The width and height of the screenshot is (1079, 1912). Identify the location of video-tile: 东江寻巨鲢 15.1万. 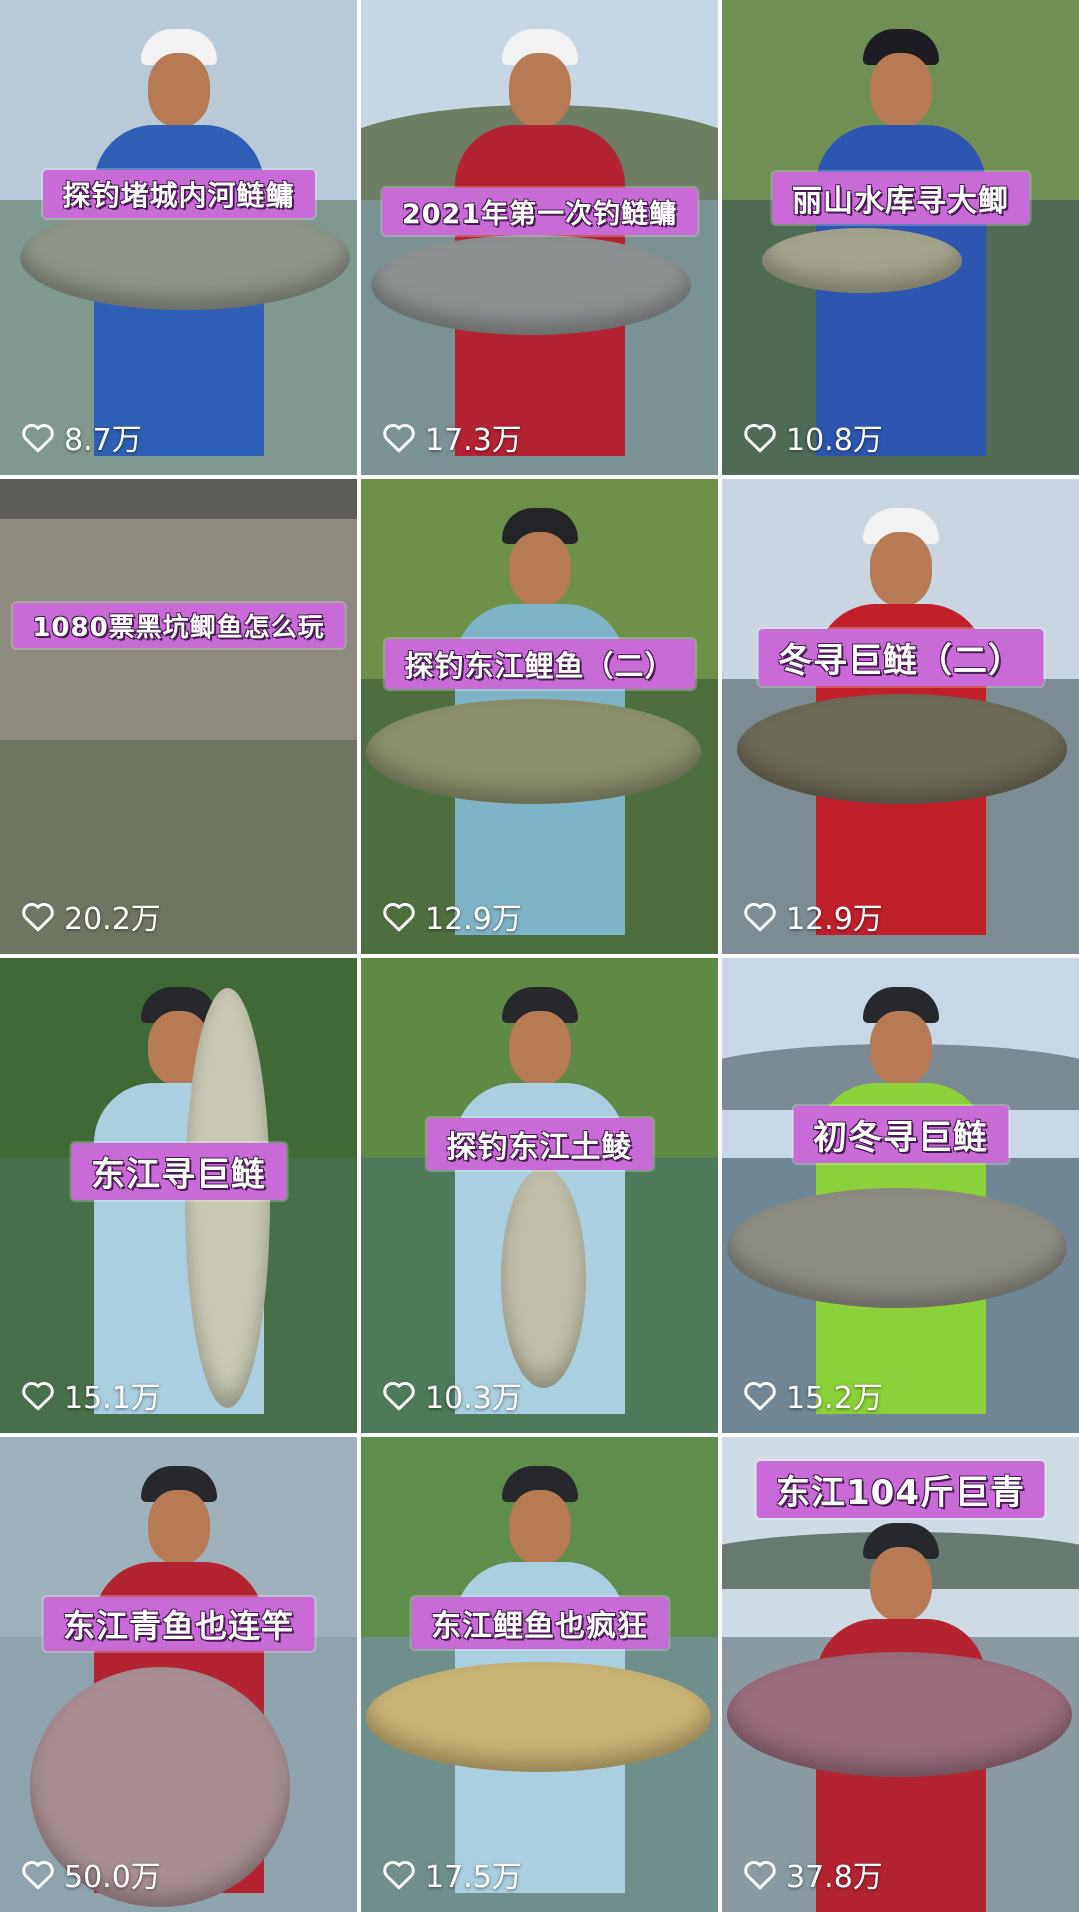
(178, 1195).